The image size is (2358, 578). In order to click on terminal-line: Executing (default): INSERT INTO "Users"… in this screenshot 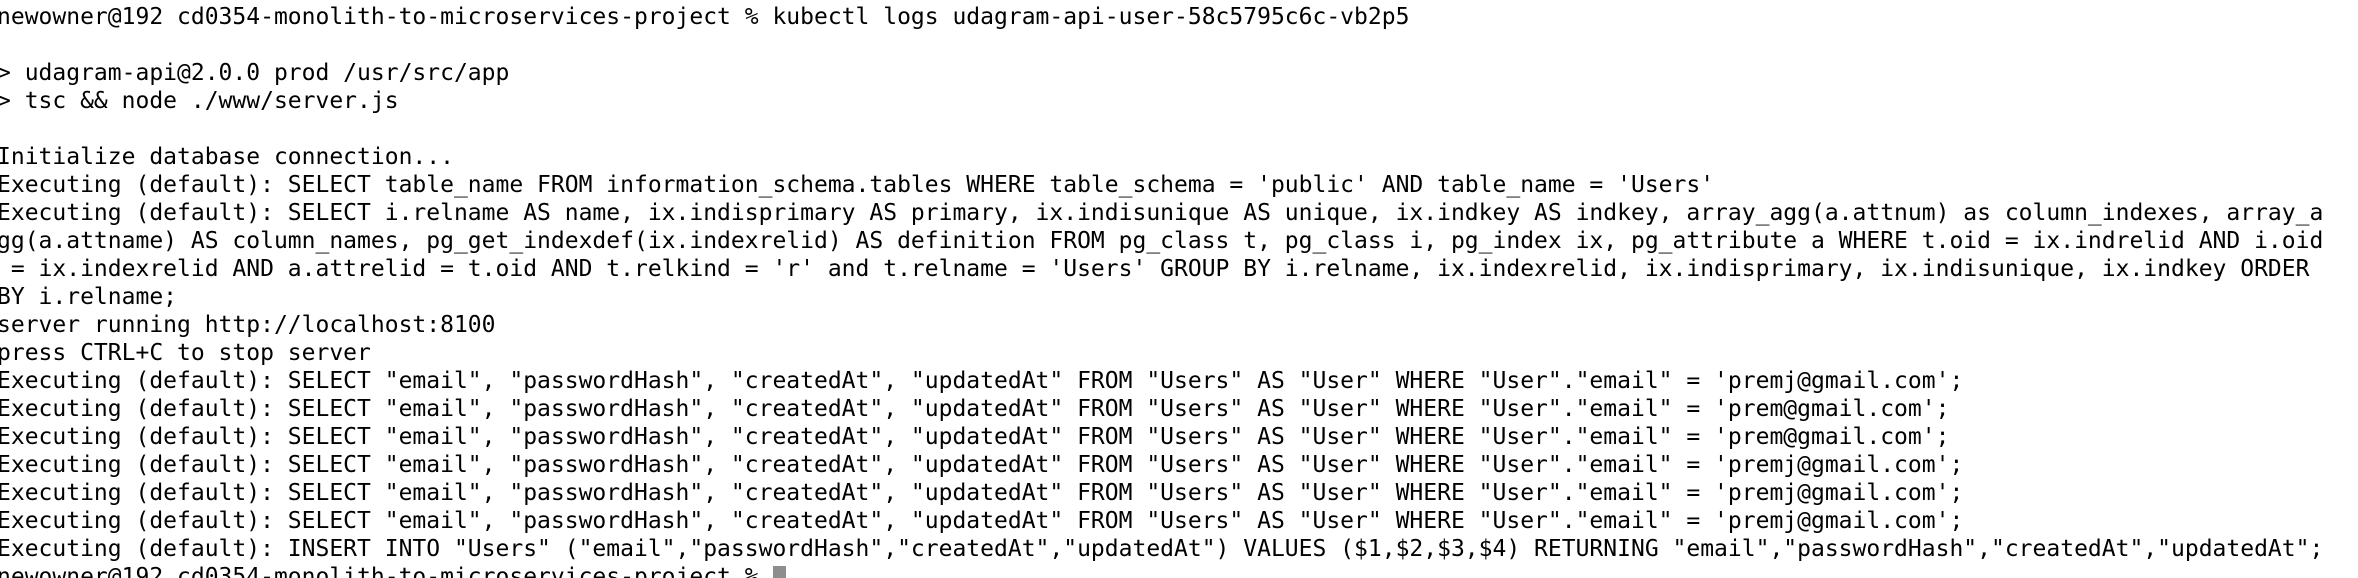, I will do `click(1162, 549)`.